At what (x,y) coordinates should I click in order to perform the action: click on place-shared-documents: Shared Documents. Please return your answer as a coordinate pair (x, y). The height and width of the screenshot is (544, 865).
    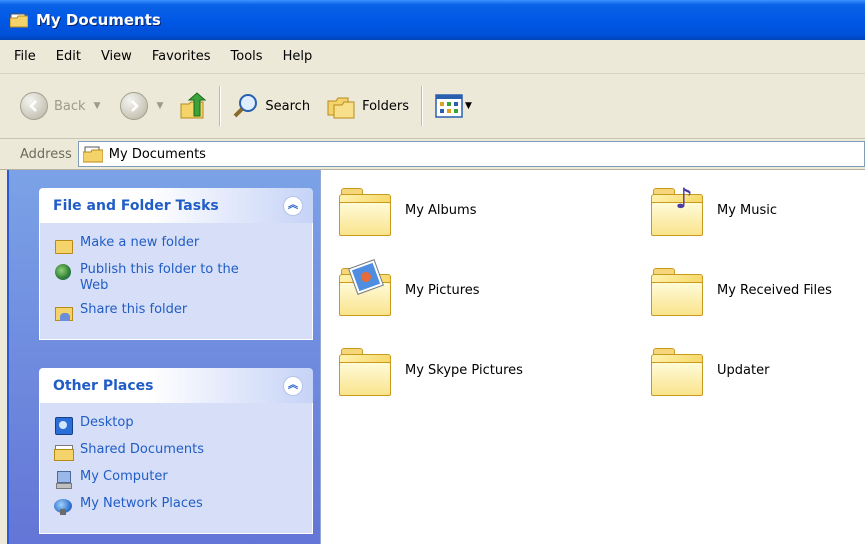
    Looking at the image, I should click on (180, 451).